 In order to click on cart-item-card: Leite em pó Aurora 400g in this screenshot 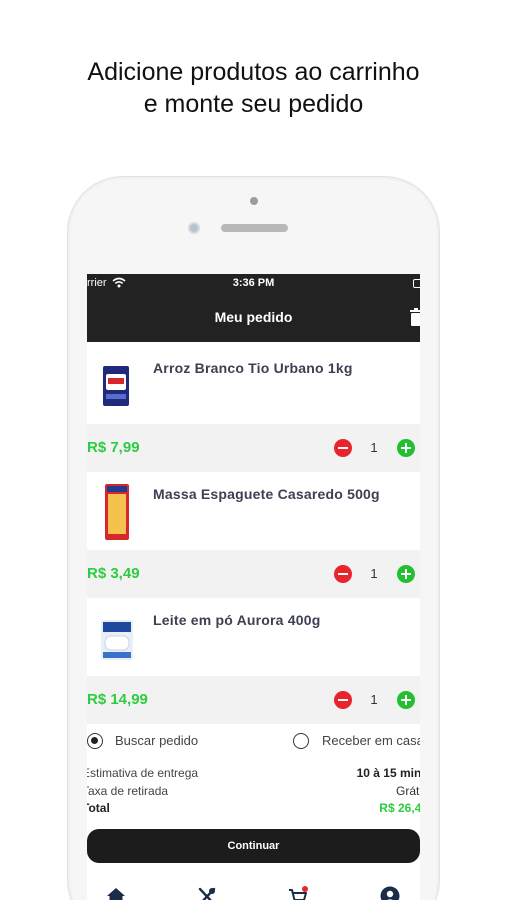, I will do `click(253, 637)`.